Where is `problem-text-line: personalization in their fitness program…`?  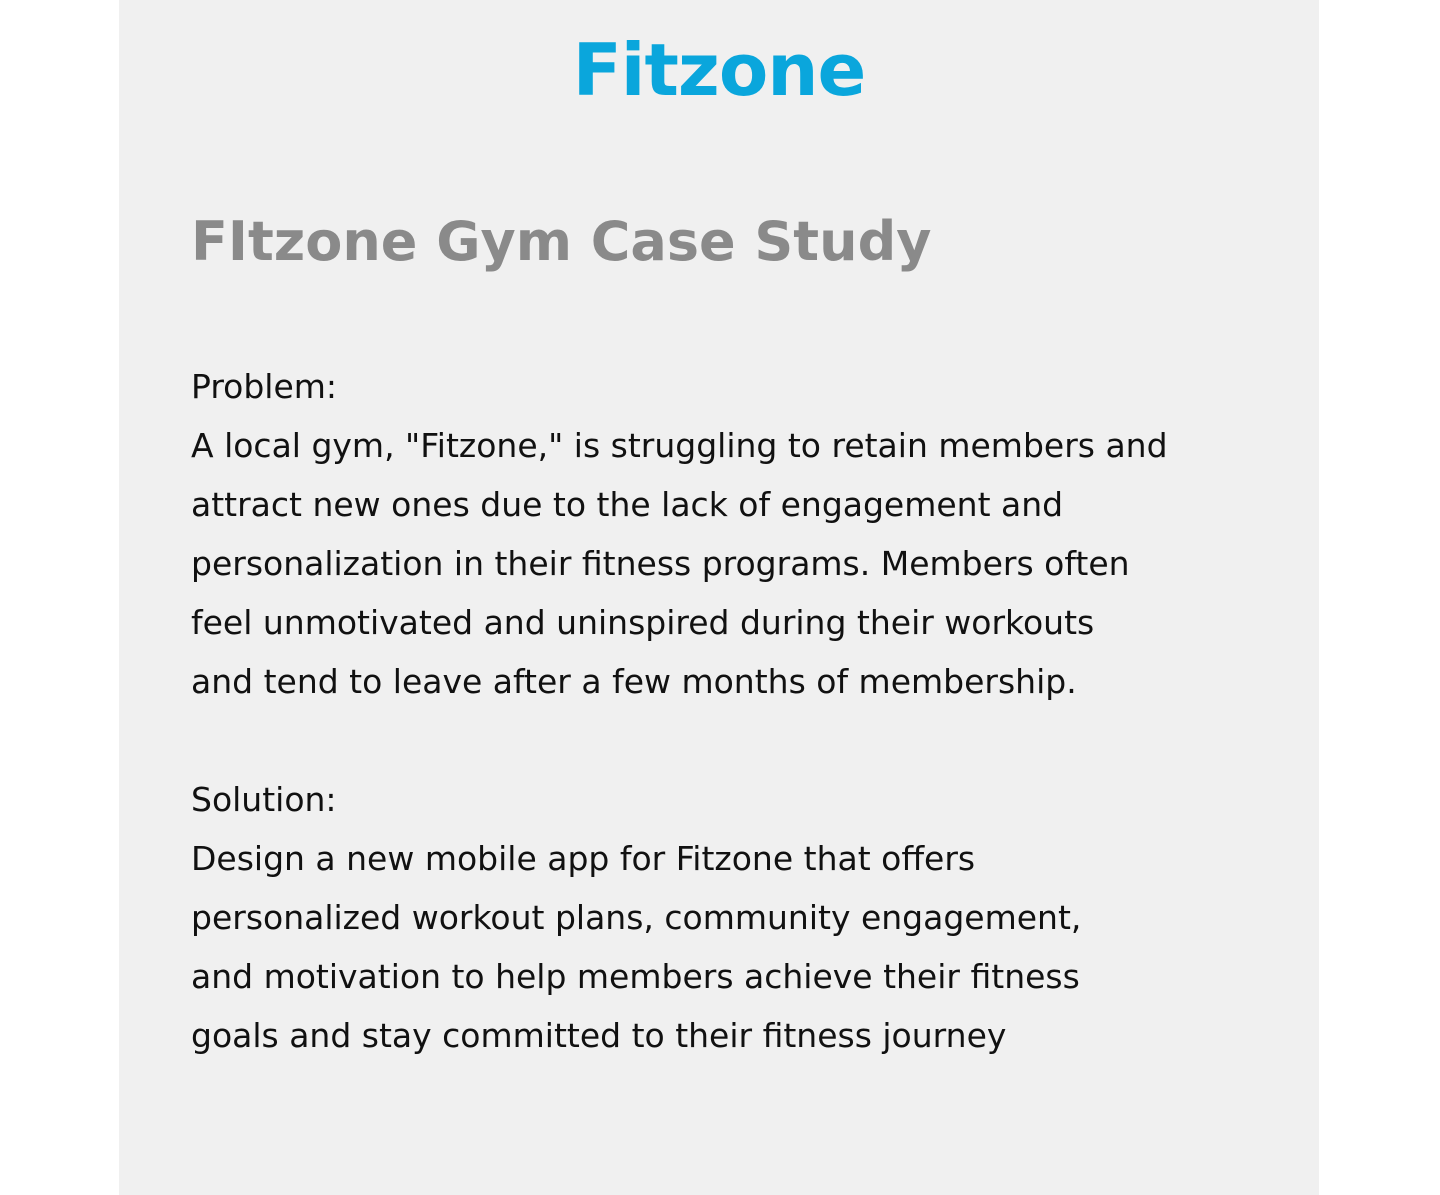
problem-text-line: personalization in their fitness program… is located at coordinates (660, 563).